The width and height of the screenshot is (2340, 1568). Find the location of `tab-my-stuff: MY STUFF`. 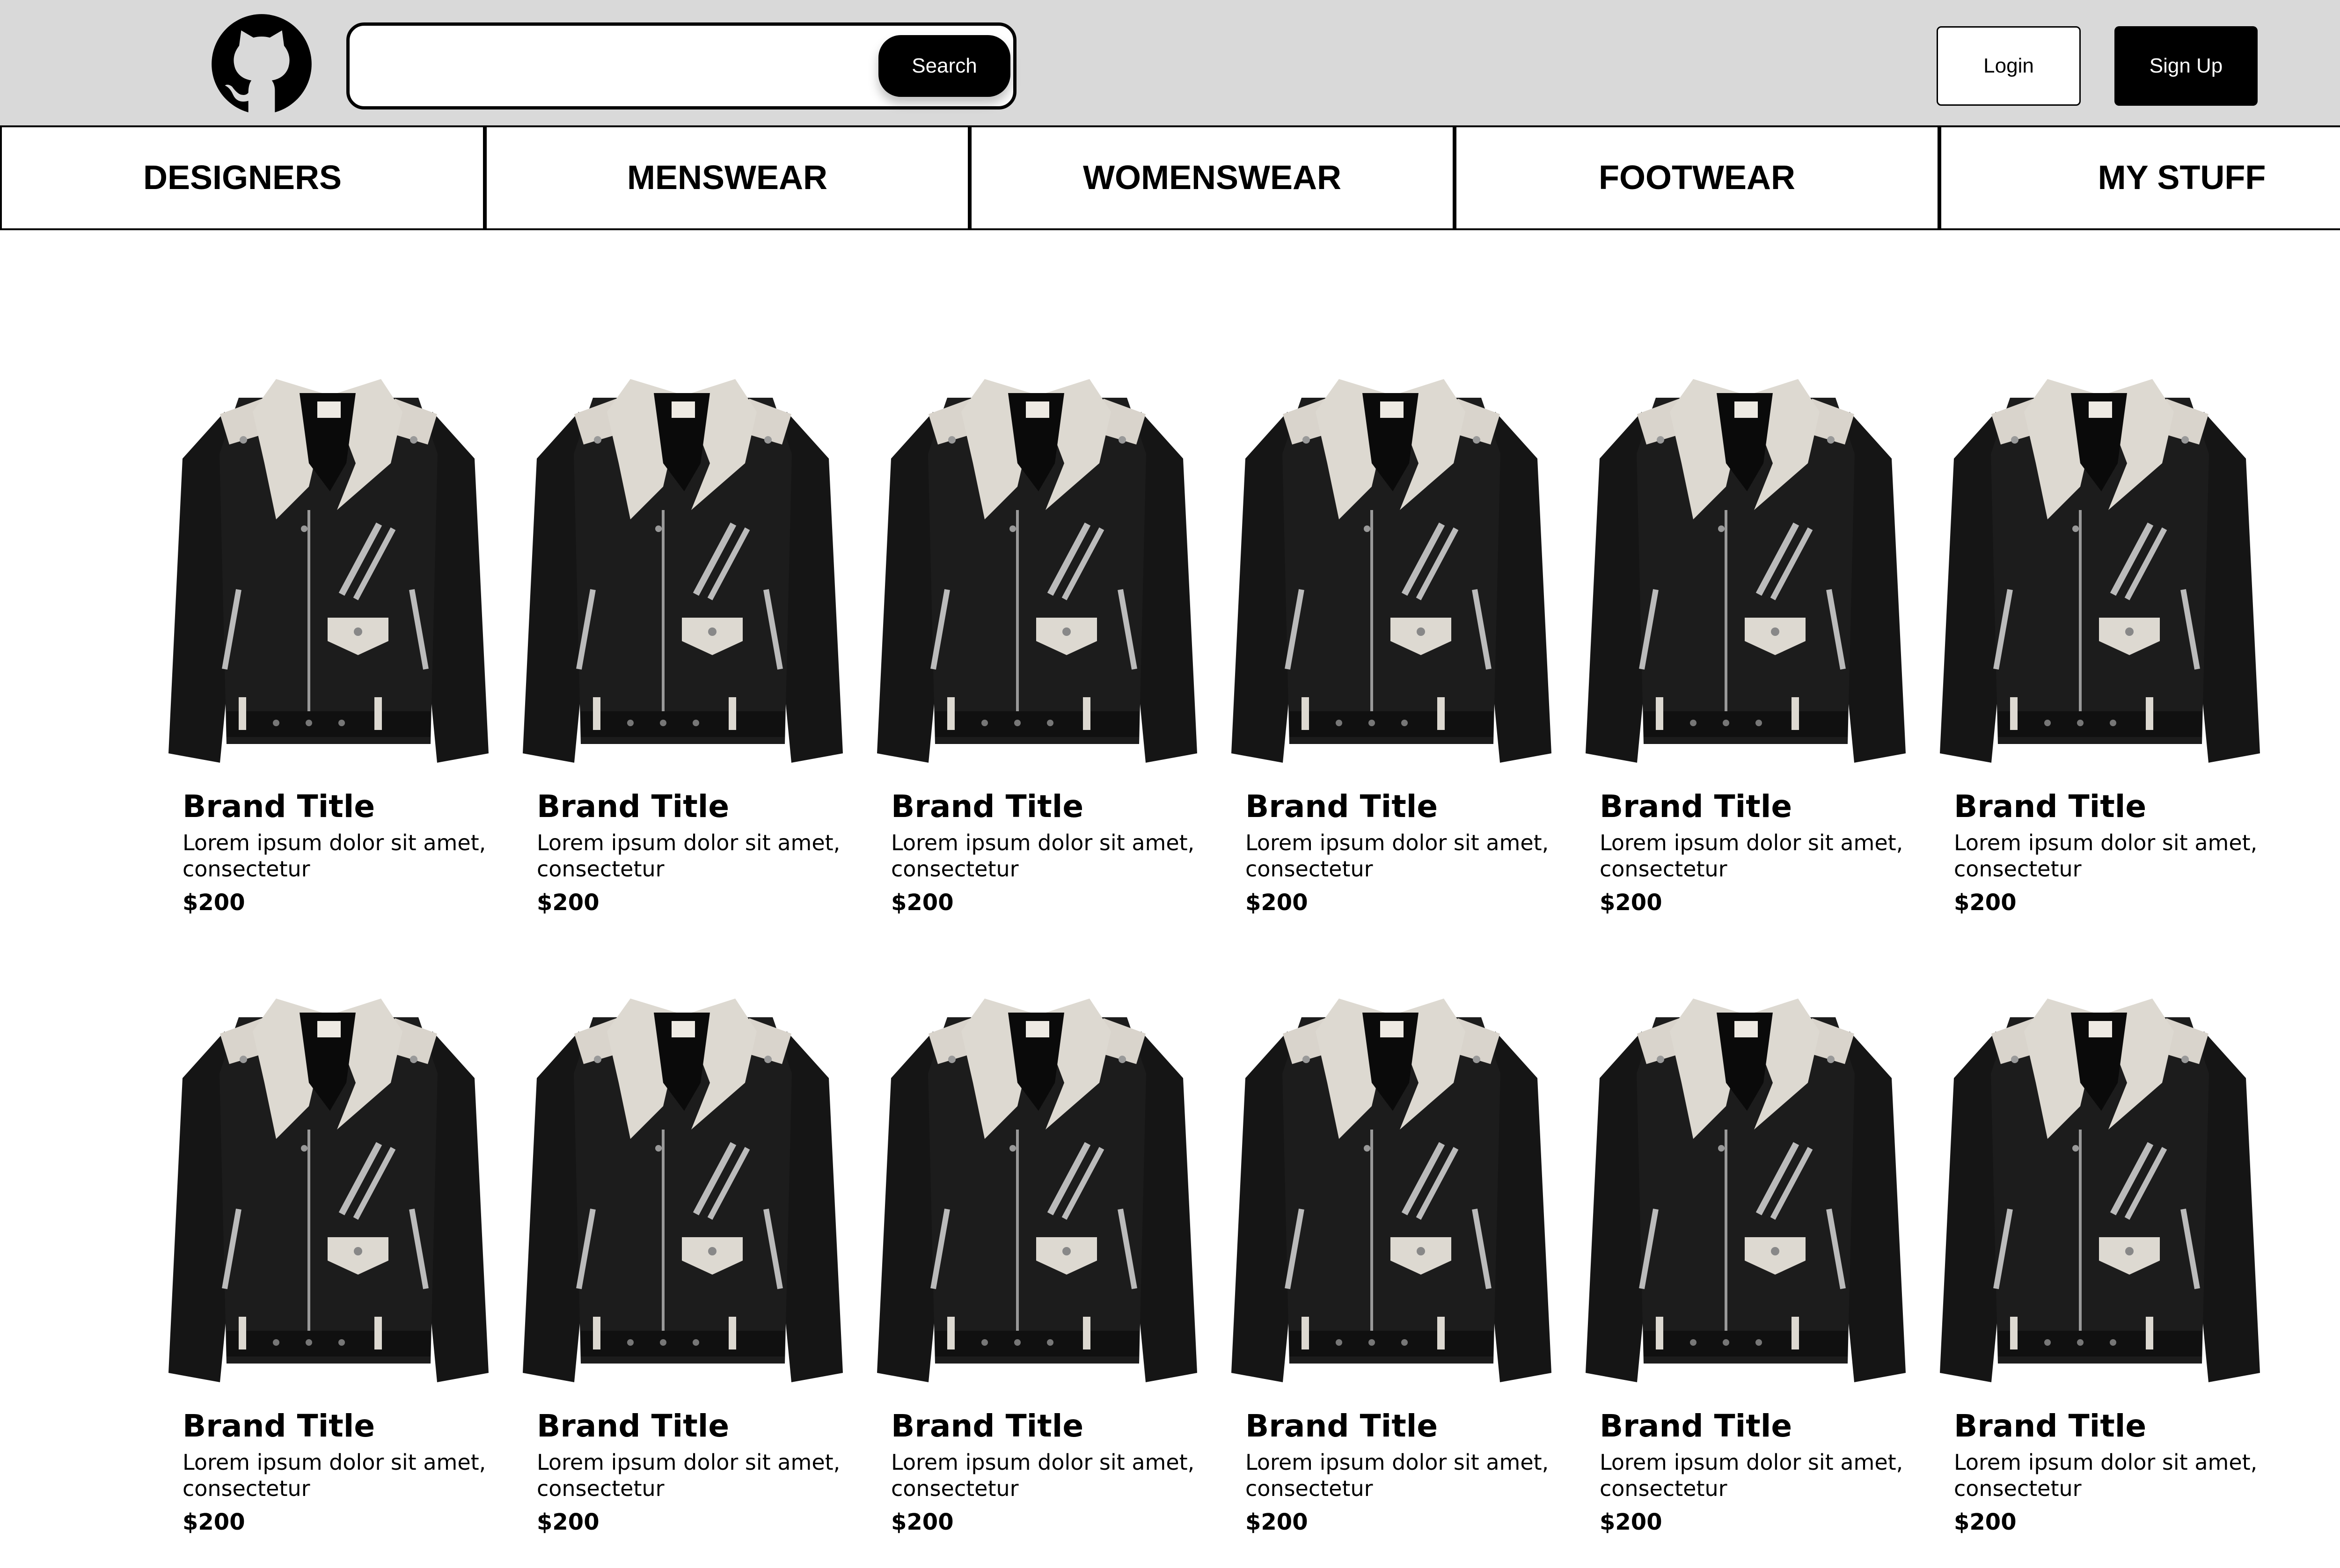

tab-my-stuff: MY STUFF is located at coordinates (2139, 177).